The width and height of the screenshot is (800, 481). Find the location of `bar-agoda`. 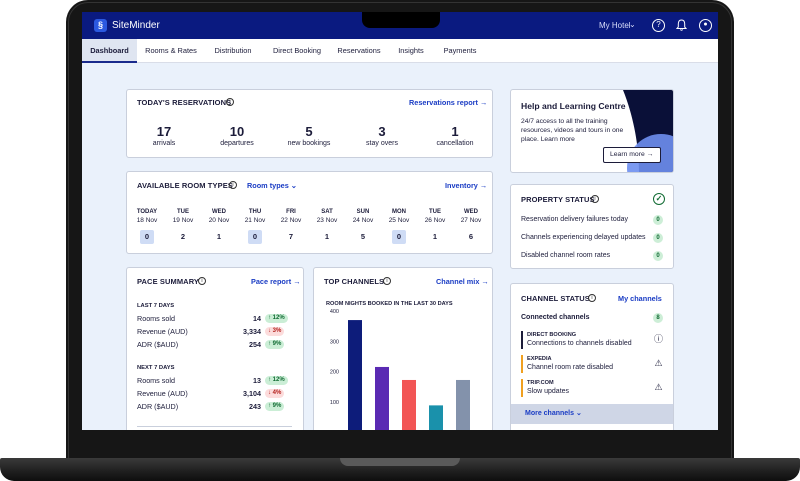

bar-agoda is located at coordinates (436, 417).